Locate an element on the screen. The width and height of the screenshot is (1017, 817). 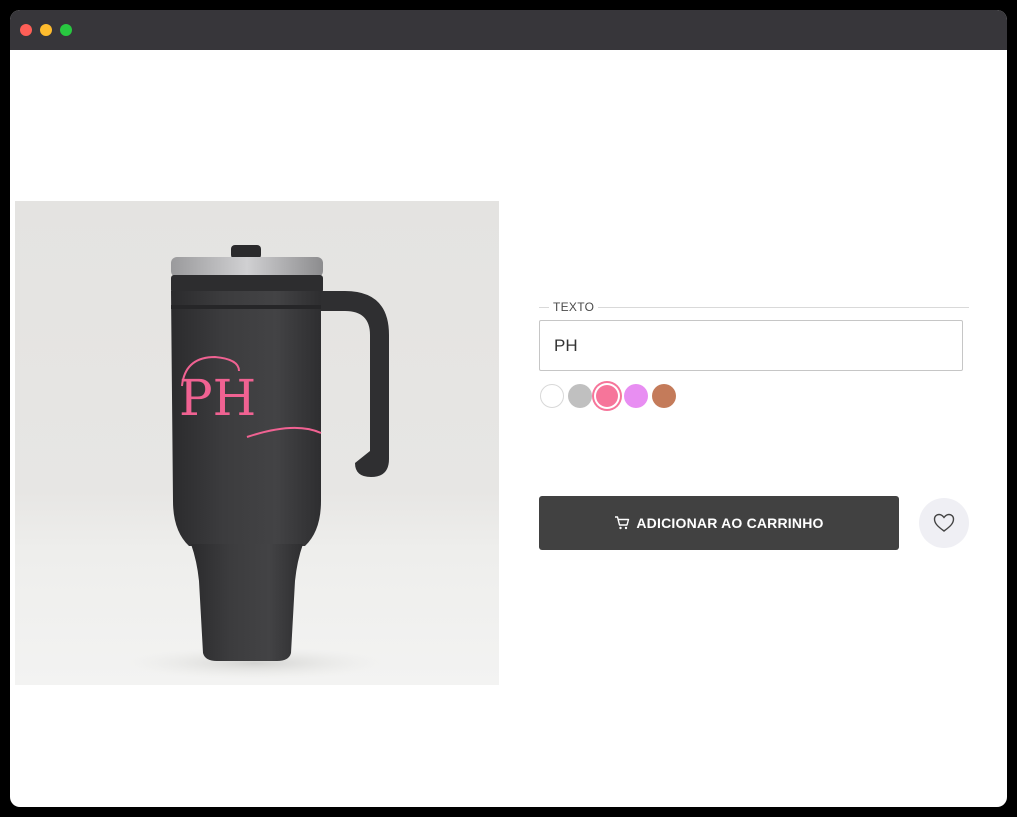
wishlist-button is located at coordinates (944, 523).